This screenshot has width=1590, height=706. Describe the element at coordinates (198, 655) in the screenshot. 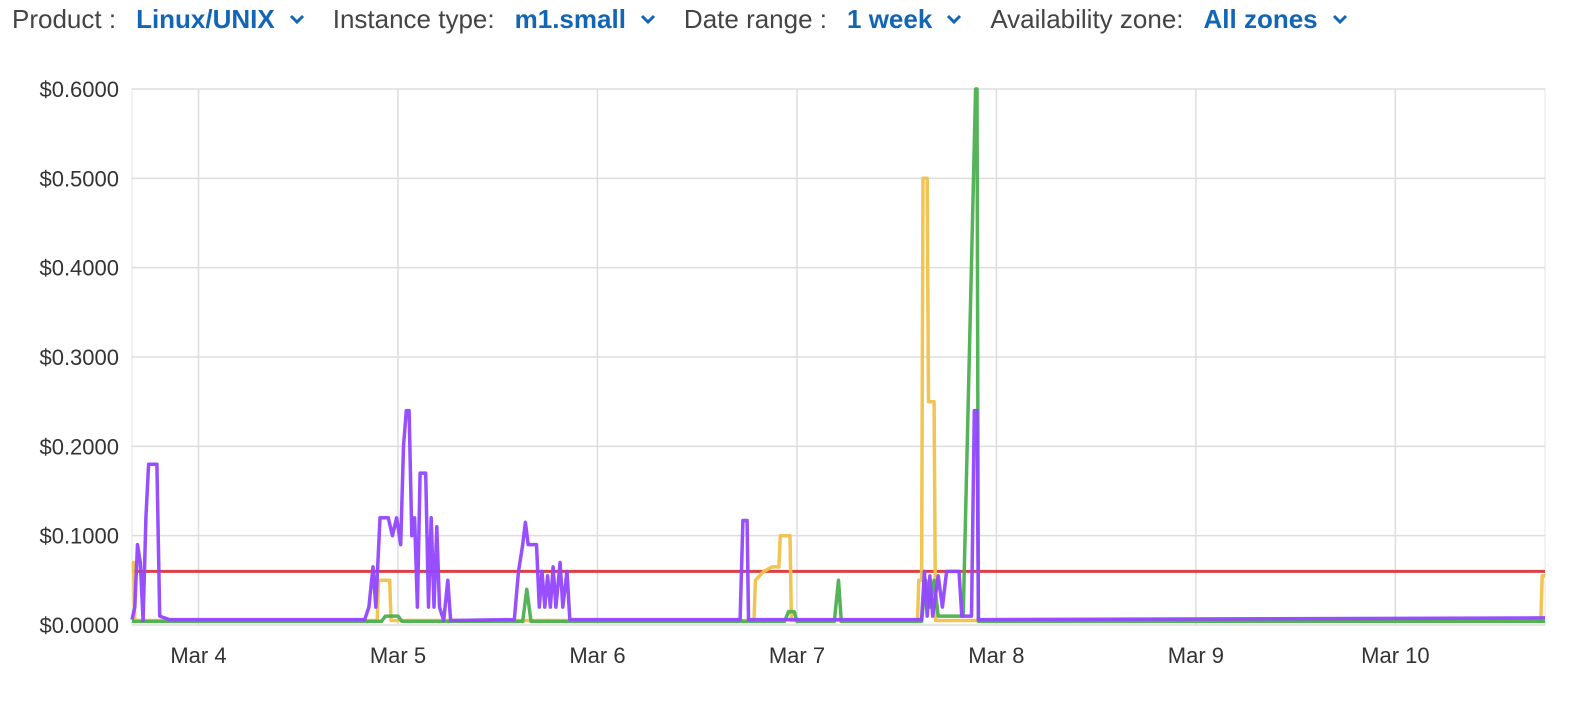

I see `x-tick-label: Mar 4` at that location.